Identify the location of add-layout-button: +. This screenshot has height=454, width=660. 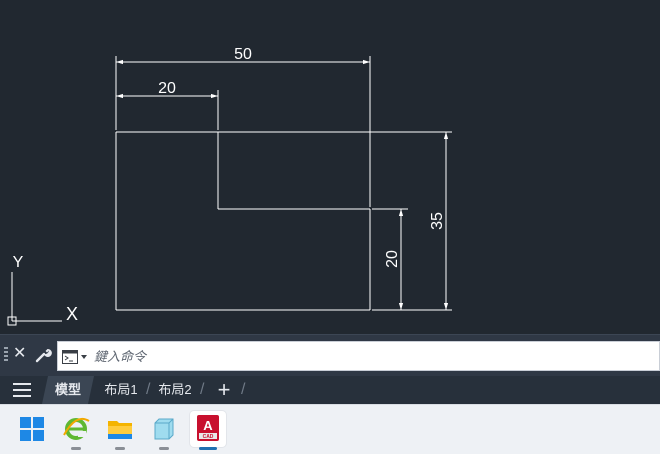
(224, 390).